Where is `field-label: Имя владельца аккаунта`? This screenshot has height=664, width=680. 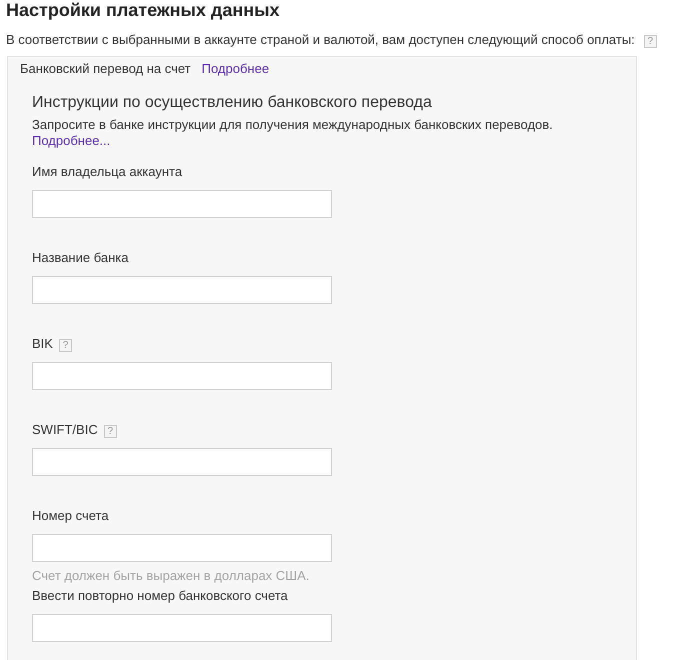 field-label: Имя владельца аккаунта is located at coordinates (107, 172).